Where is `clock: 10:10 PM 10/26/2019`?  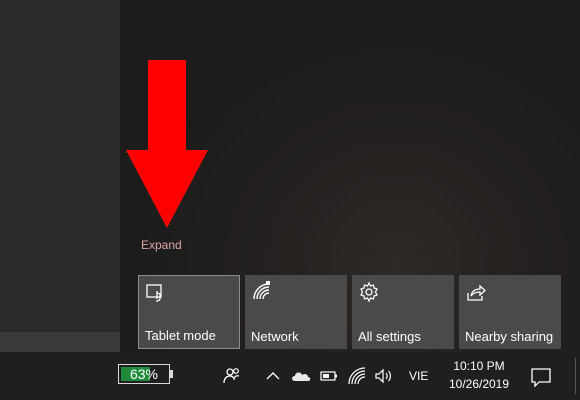 clock: 10:10 PM 10/26/2019 is located at coordinates (479, 375).